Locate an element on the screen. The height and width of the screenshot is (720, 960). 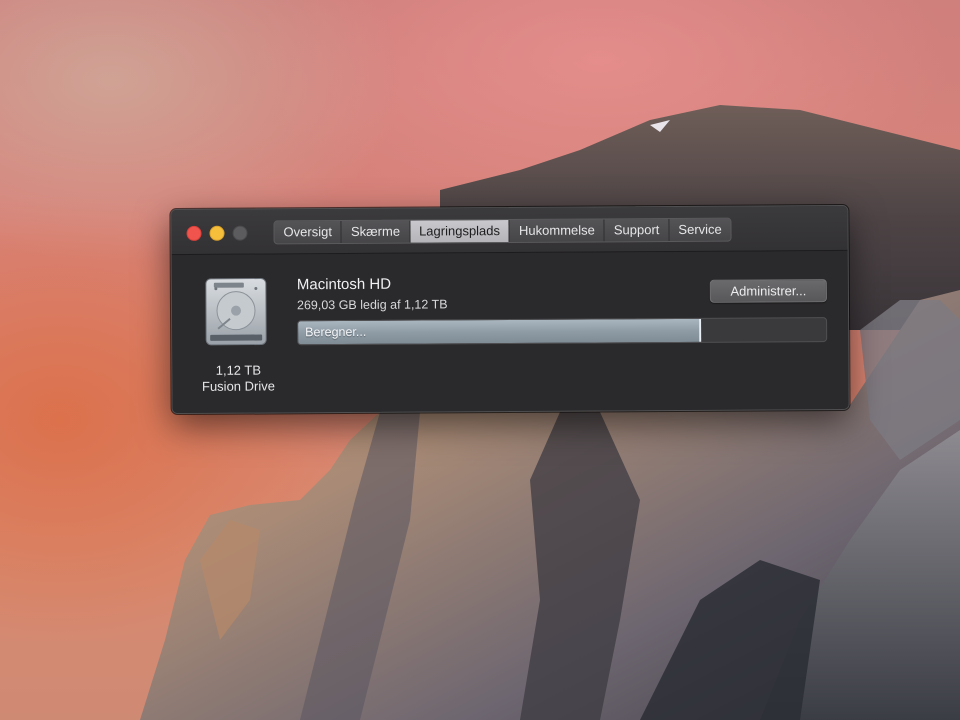
drive-size-label: 1,12 TB is located at coordinates (238, 370).